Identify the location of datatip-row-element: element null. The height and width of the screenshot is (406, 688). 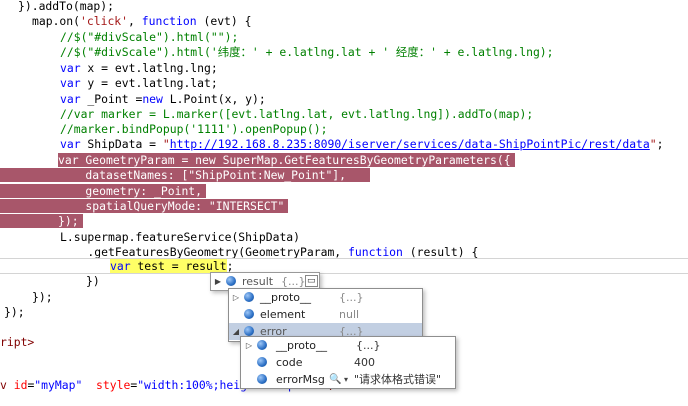
(325, 314).